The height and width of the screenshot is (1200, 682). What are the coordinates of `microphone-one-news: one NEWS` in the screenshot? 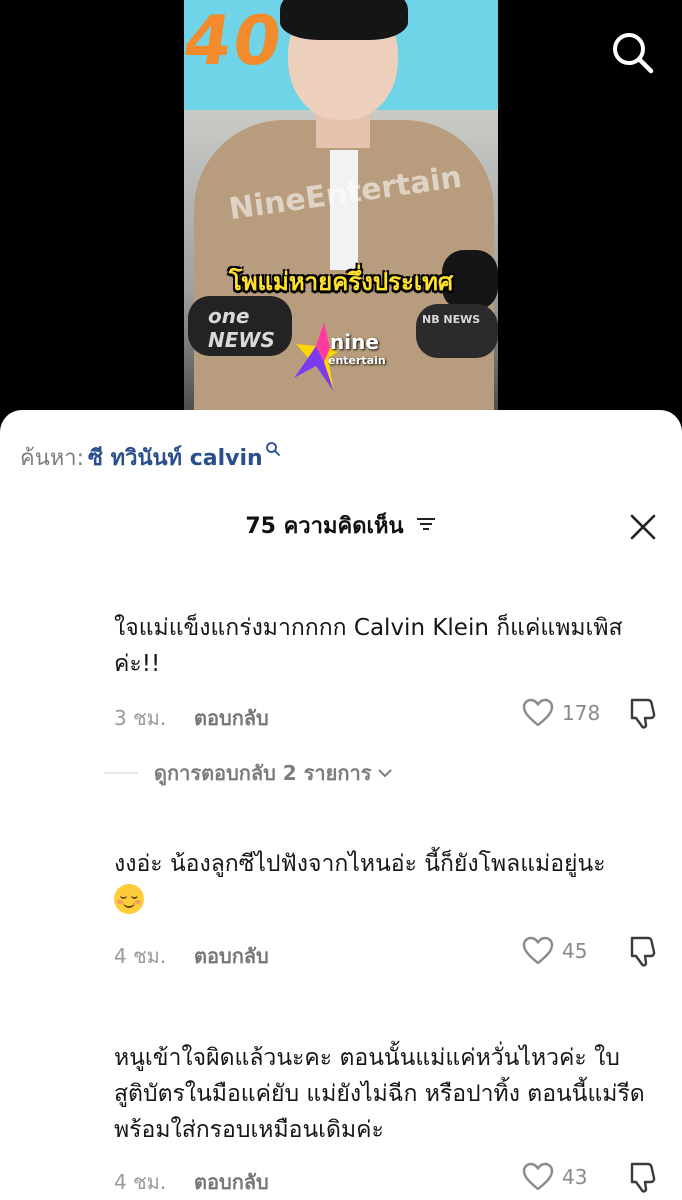 It's located at (240, 326).